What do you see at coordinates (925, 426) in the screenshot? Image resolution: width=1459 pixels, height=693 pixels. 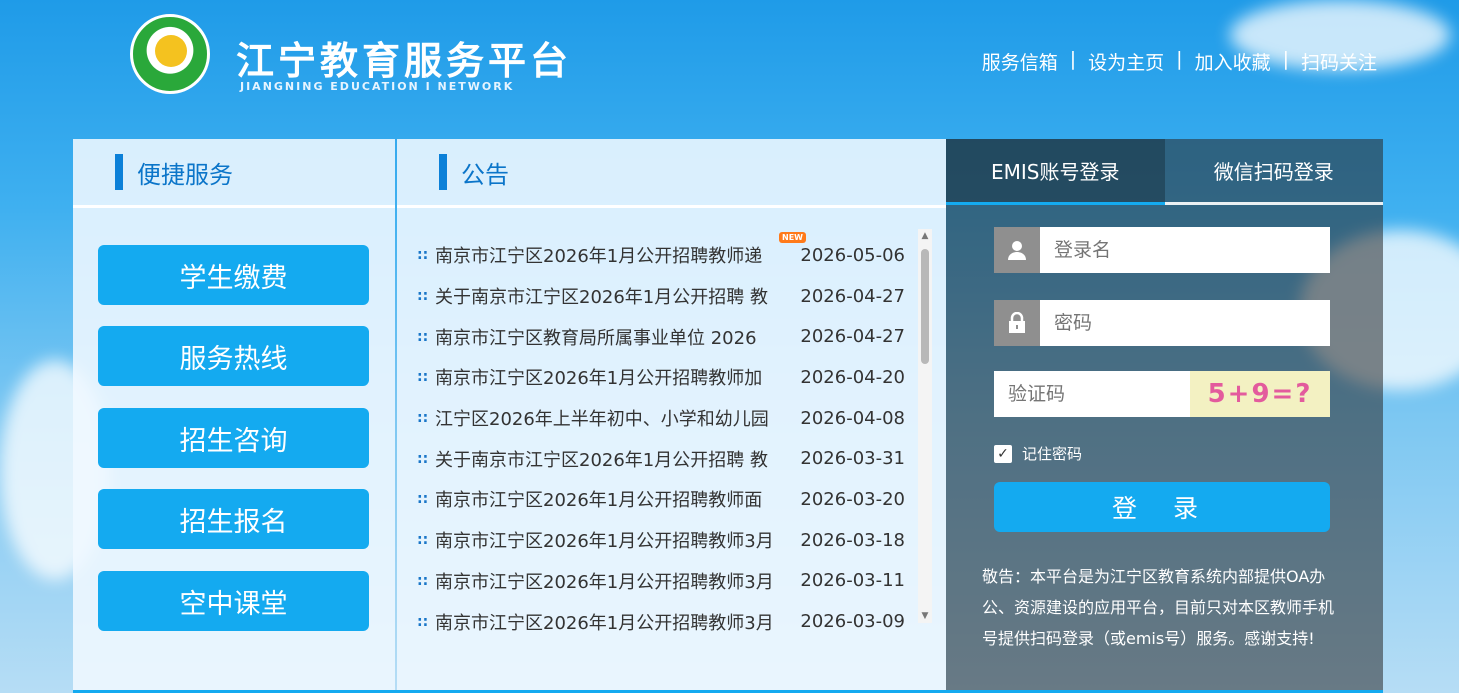 I see `announcement-scrollbar: ▲ ▼` at bounding box center [925, 426].